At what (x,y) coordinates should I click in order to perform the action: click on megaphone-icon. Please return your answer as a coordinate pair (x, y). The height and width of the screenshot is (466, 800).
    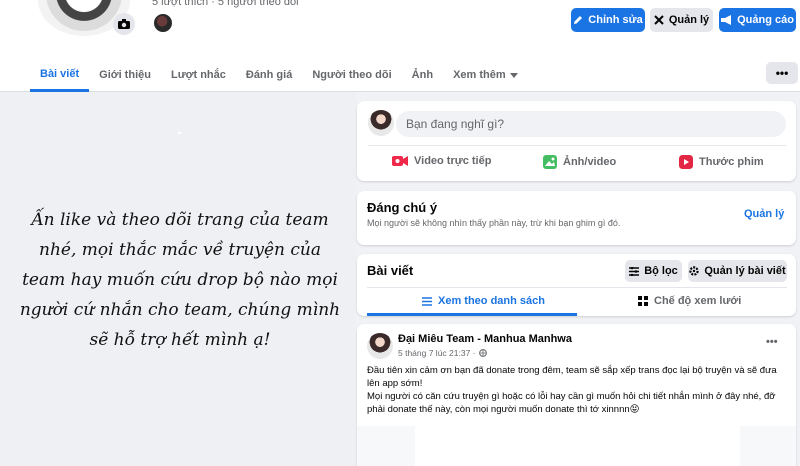
    Looking at the image, I should click on (726, 20).